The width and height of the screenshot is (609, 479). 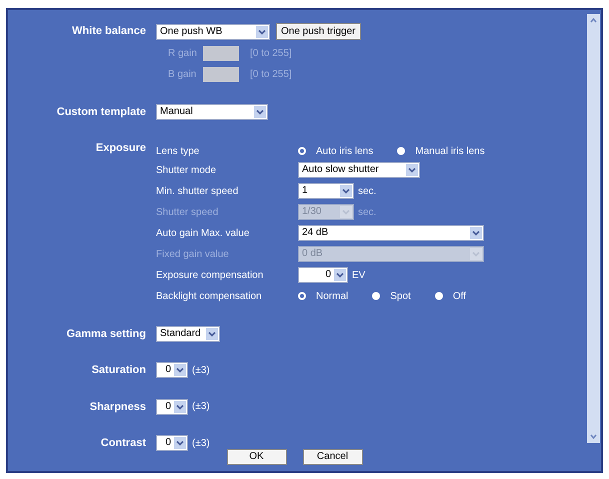 What do you see at coordinates (459, 297) in the screenshot?
I see `radio-label: Off` at bounding box center [459, 297].